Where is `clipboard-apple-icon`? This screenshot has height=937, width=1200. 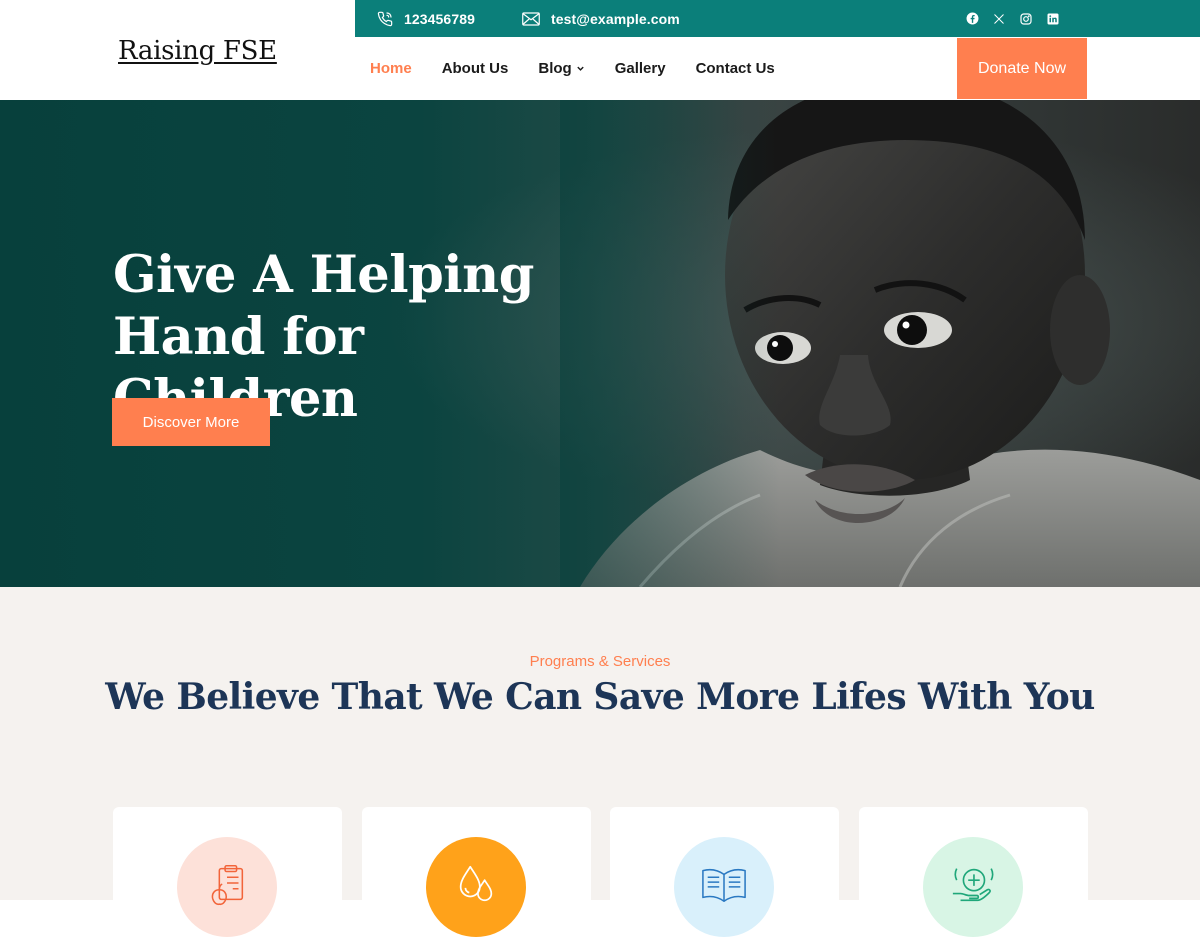
clipboard-apple-icon is located at coordinates (227, 885).